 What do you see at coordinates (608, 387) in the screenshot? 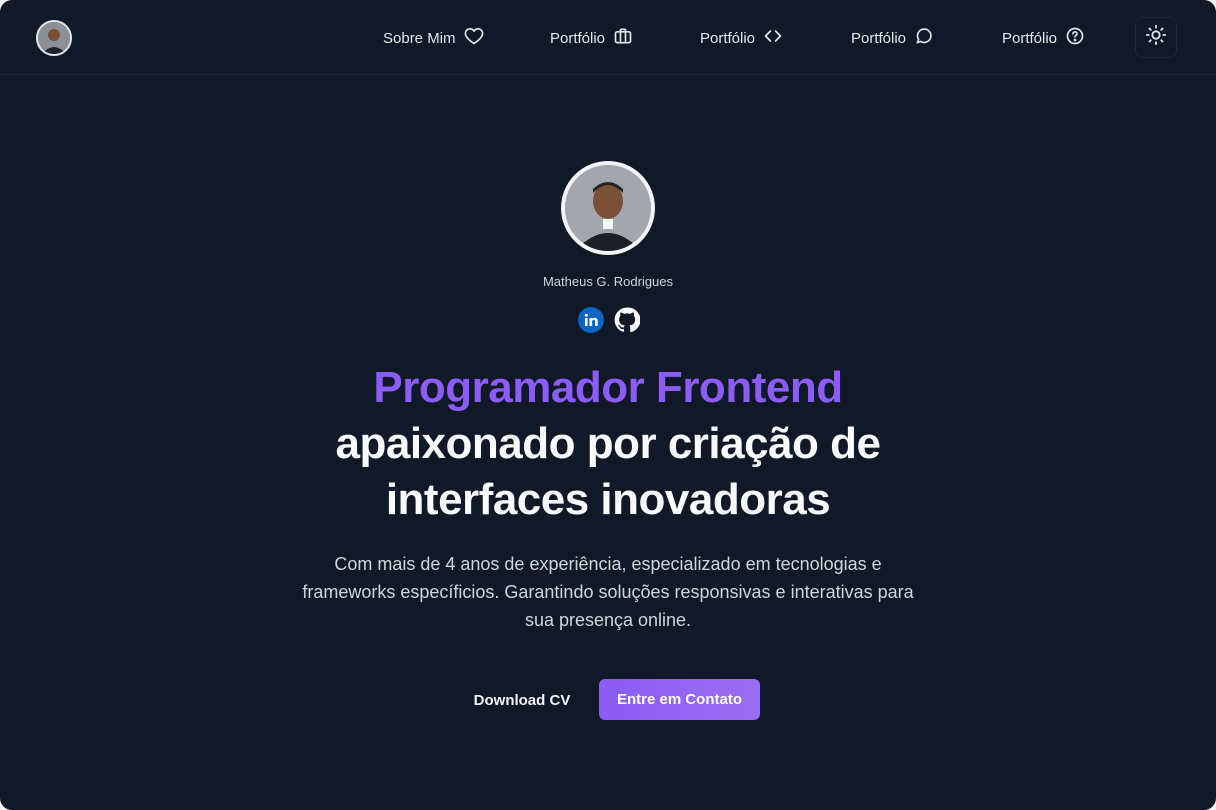
I see `headline-accent: Programador Frontend` at bounding box center [608, 387].